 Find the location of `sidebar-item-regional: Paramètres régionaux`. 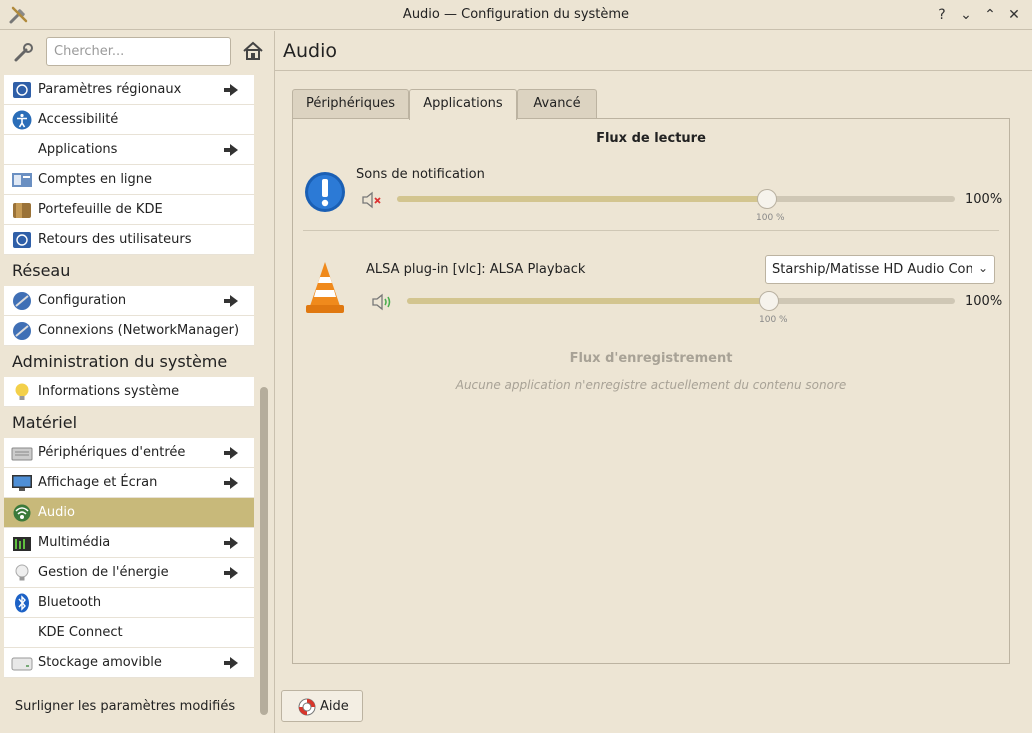

sidebar-item-regional: Paramètres régionaux is located at coordinates (129, 90).